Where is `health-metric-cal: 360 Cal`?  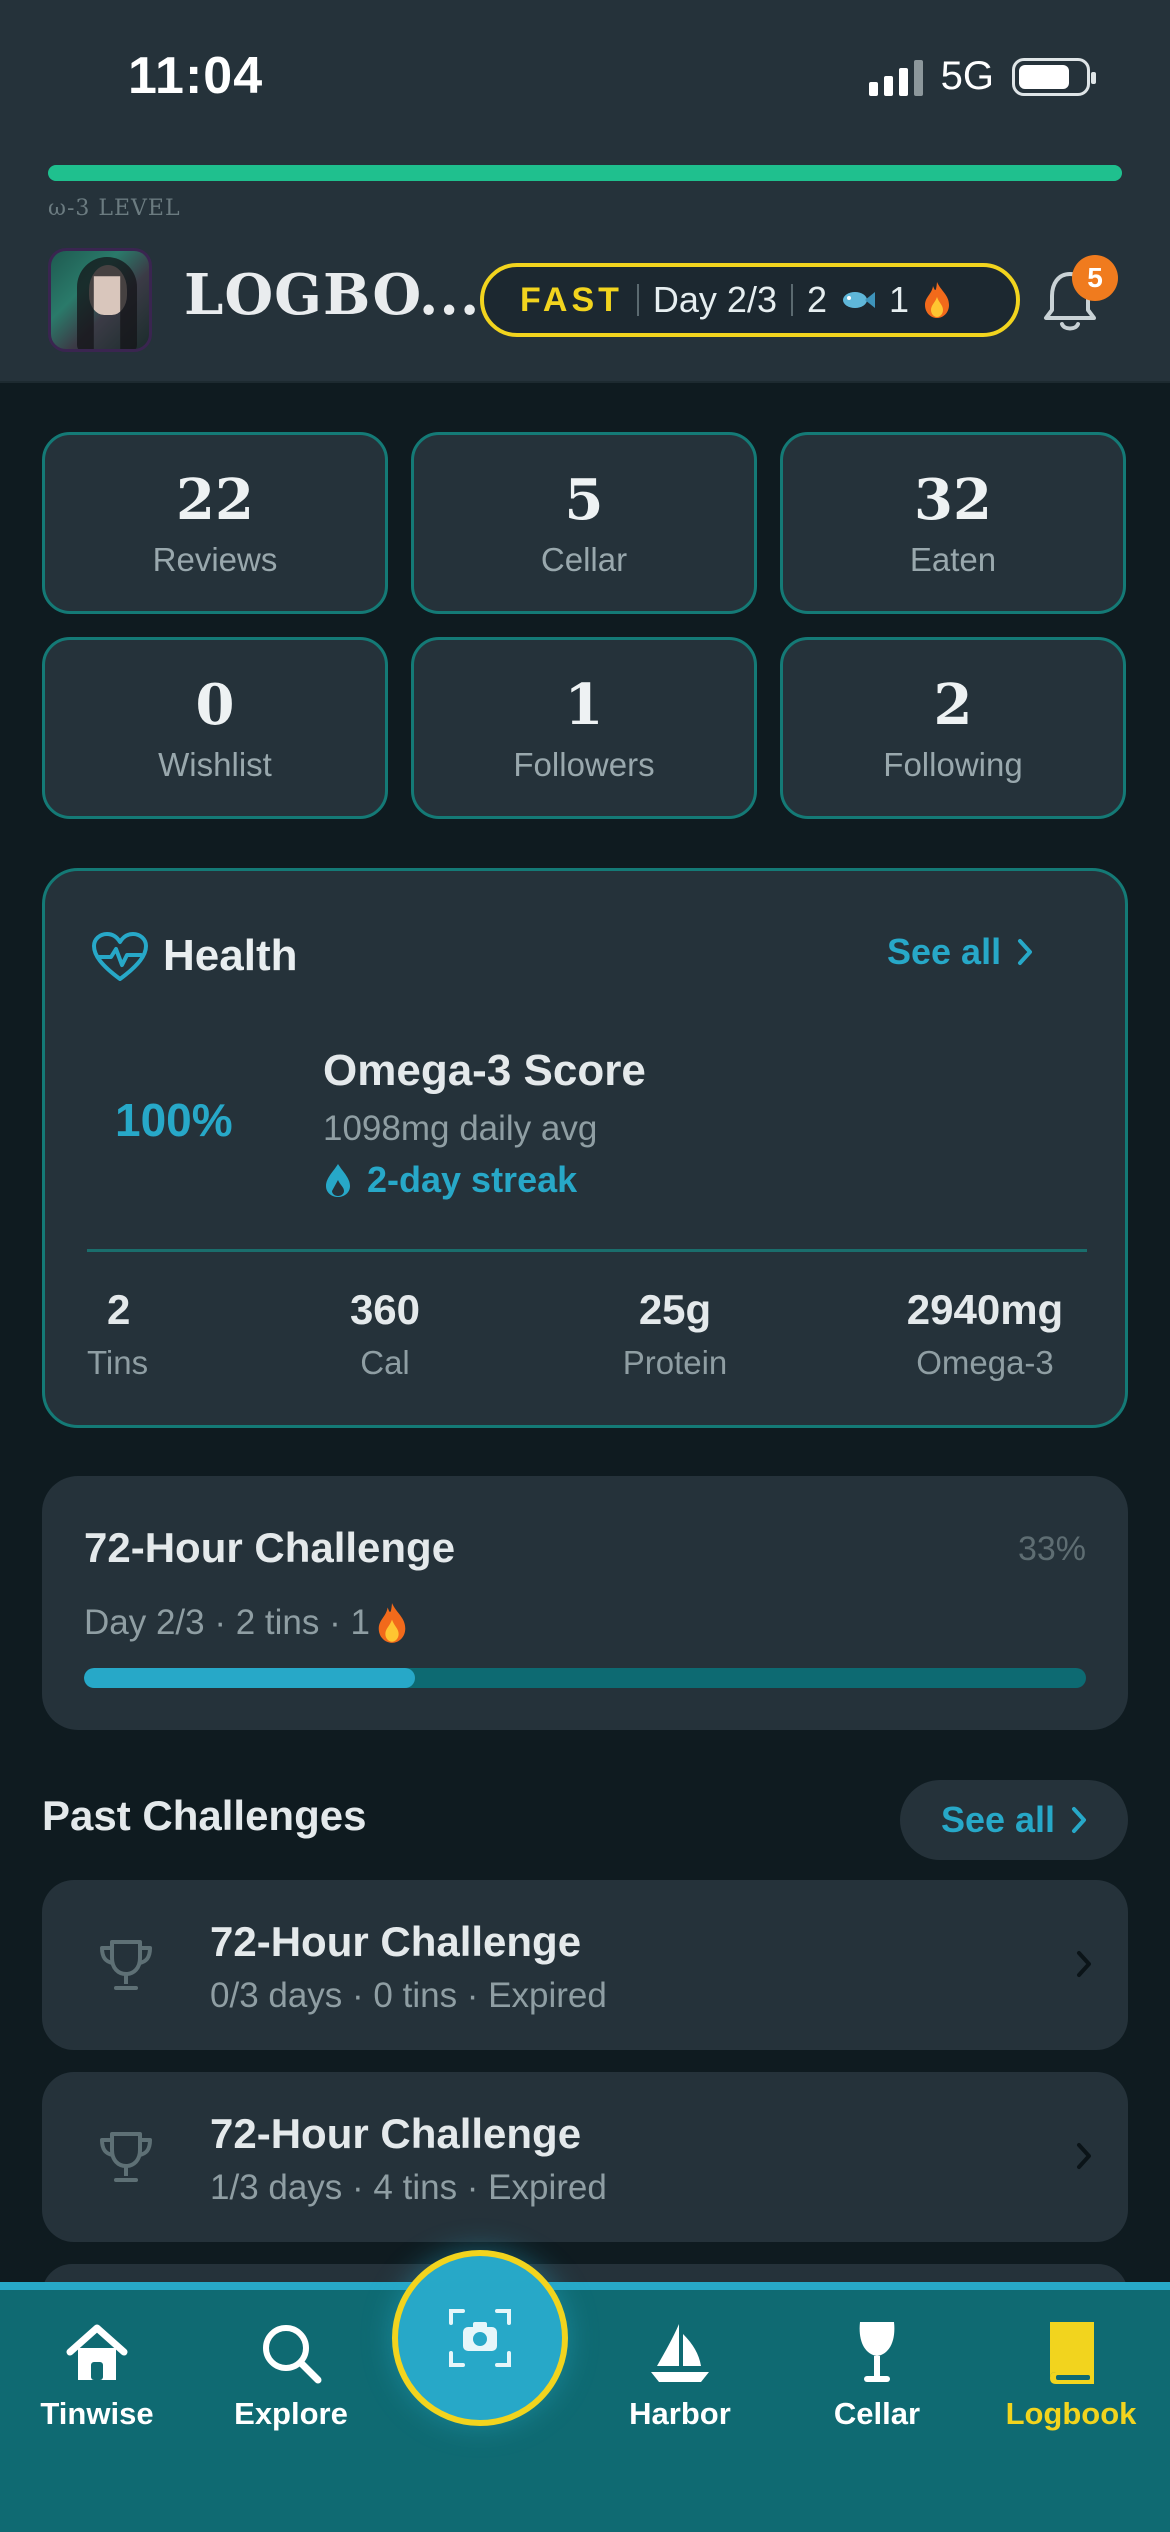
health-metric-cal: 360 Cal is located at coordinates (385, 1334).